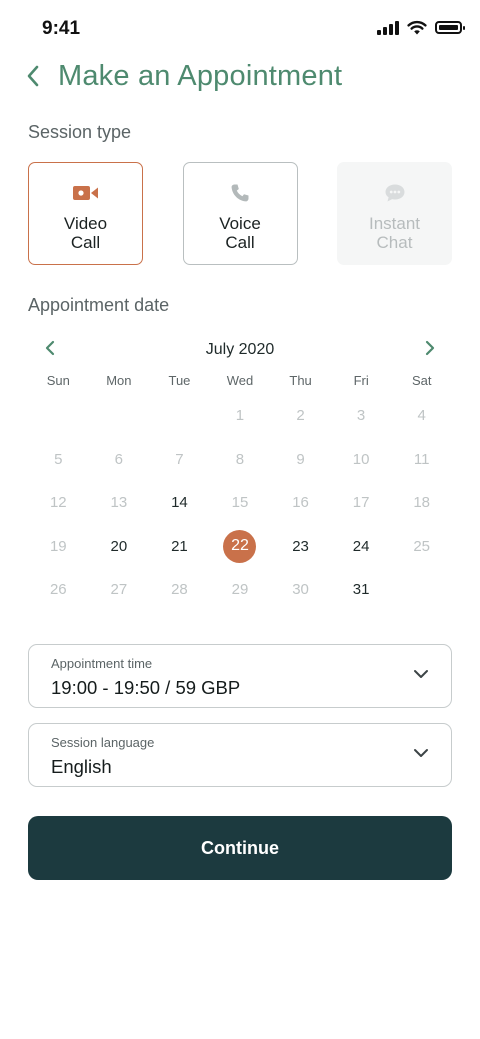 The width and height of the screenshot is (480, 1039). I want to click on calendar-day-number: 31, so click(361, 590).